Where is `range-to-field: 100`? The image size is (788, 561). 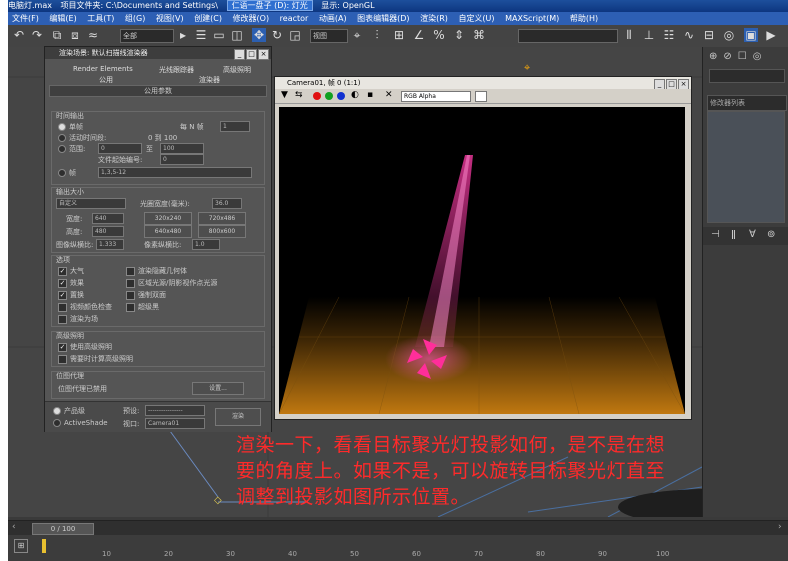
range-to-field: 100 is located at coordinates (182, 148).